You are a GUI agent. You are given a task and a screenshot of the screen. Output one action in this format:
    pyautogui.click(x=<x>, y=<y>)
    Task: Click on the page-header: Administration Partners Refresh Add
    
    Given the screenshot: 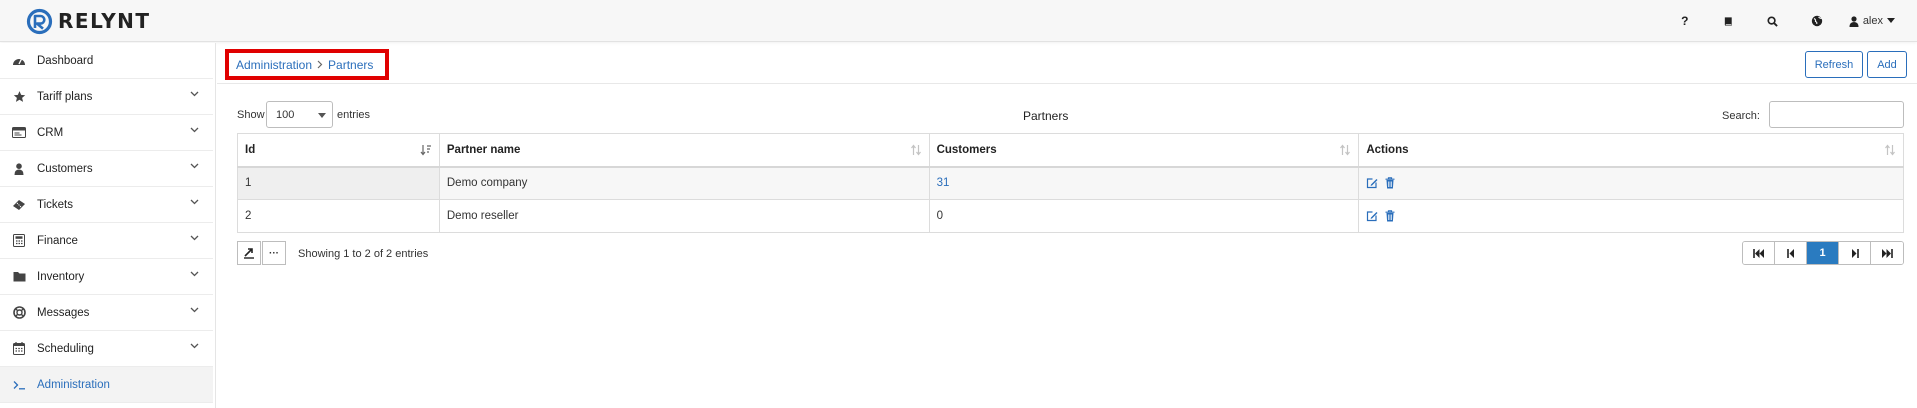 What is the action you would take?
    pyautogui.click(x=1067, y=63)
    